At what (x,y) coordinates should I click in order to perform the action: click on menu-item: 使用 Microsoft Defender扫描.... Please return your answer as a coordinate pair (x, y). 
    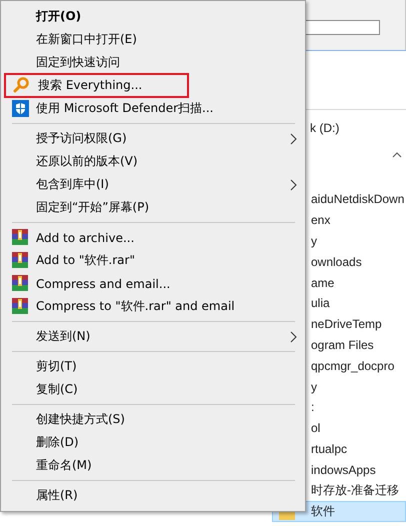
    Looking at the image, I should click on (153, 108).